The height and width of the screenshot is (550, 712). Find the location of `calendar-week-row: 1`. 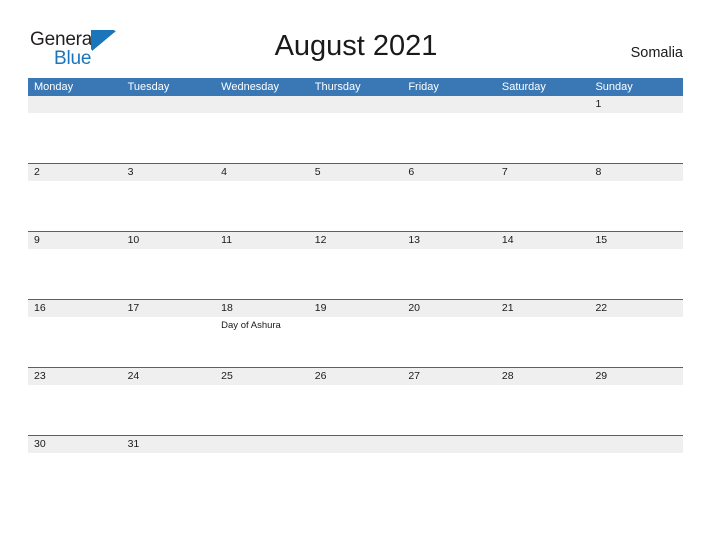

calendar-week-row: 1 is located at coordinates (355, 130).